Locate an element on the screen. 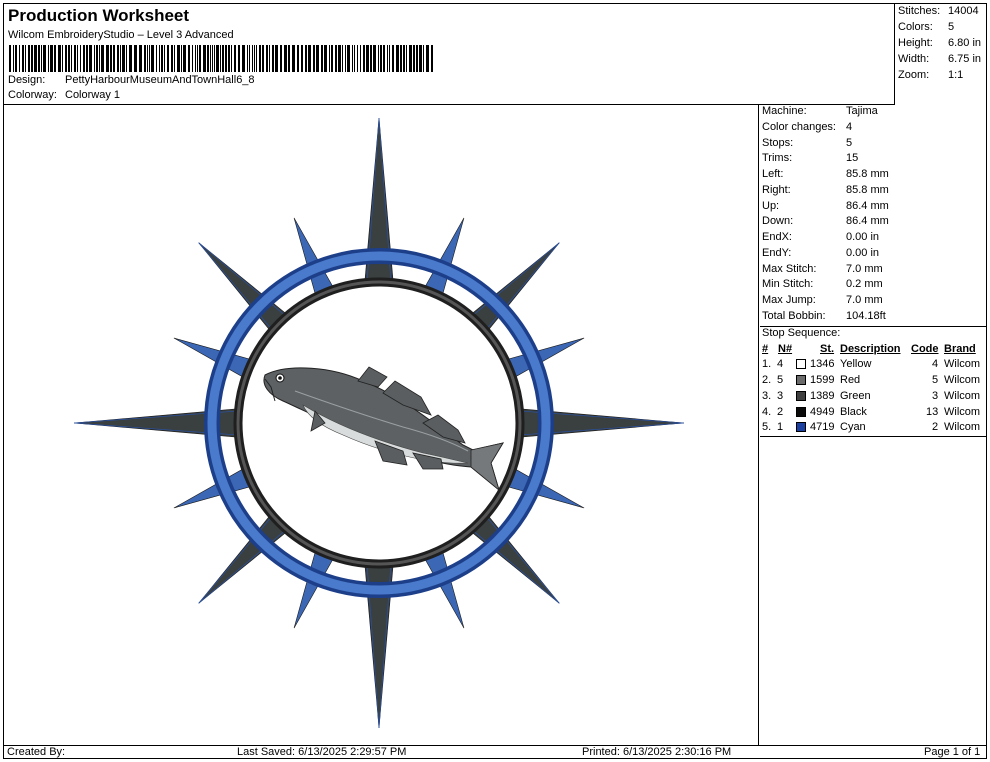  col-header-description: Description is located at coordinates (870, 349).